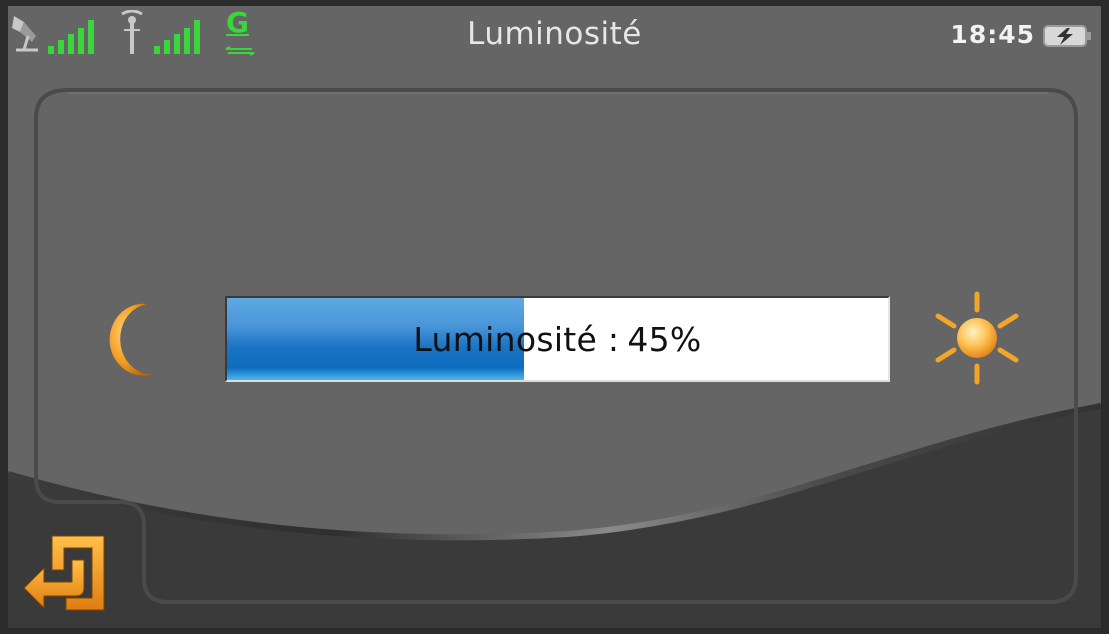  Describe the element at coordinates (554, 34) in the screenshot. I see `page-title: Luminosité` at that location.